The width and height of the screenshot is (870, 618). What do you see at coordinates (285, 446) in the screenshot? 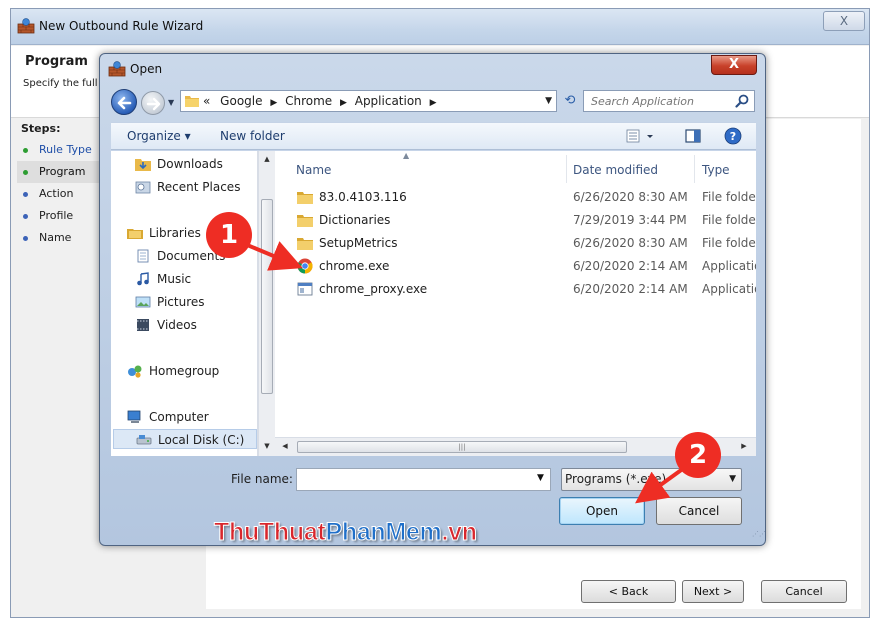
I see `scroll-left-arrow-icon: ◀` at bounding box center [285, 446].